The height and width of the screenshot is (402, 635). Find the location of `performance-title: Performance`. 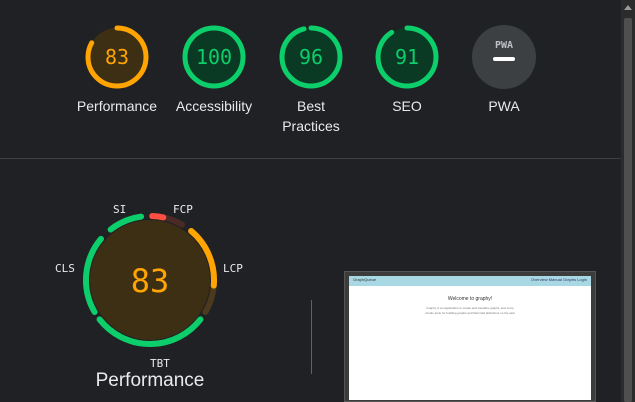

performance-title: Performance is located at coordinates (150, 380).